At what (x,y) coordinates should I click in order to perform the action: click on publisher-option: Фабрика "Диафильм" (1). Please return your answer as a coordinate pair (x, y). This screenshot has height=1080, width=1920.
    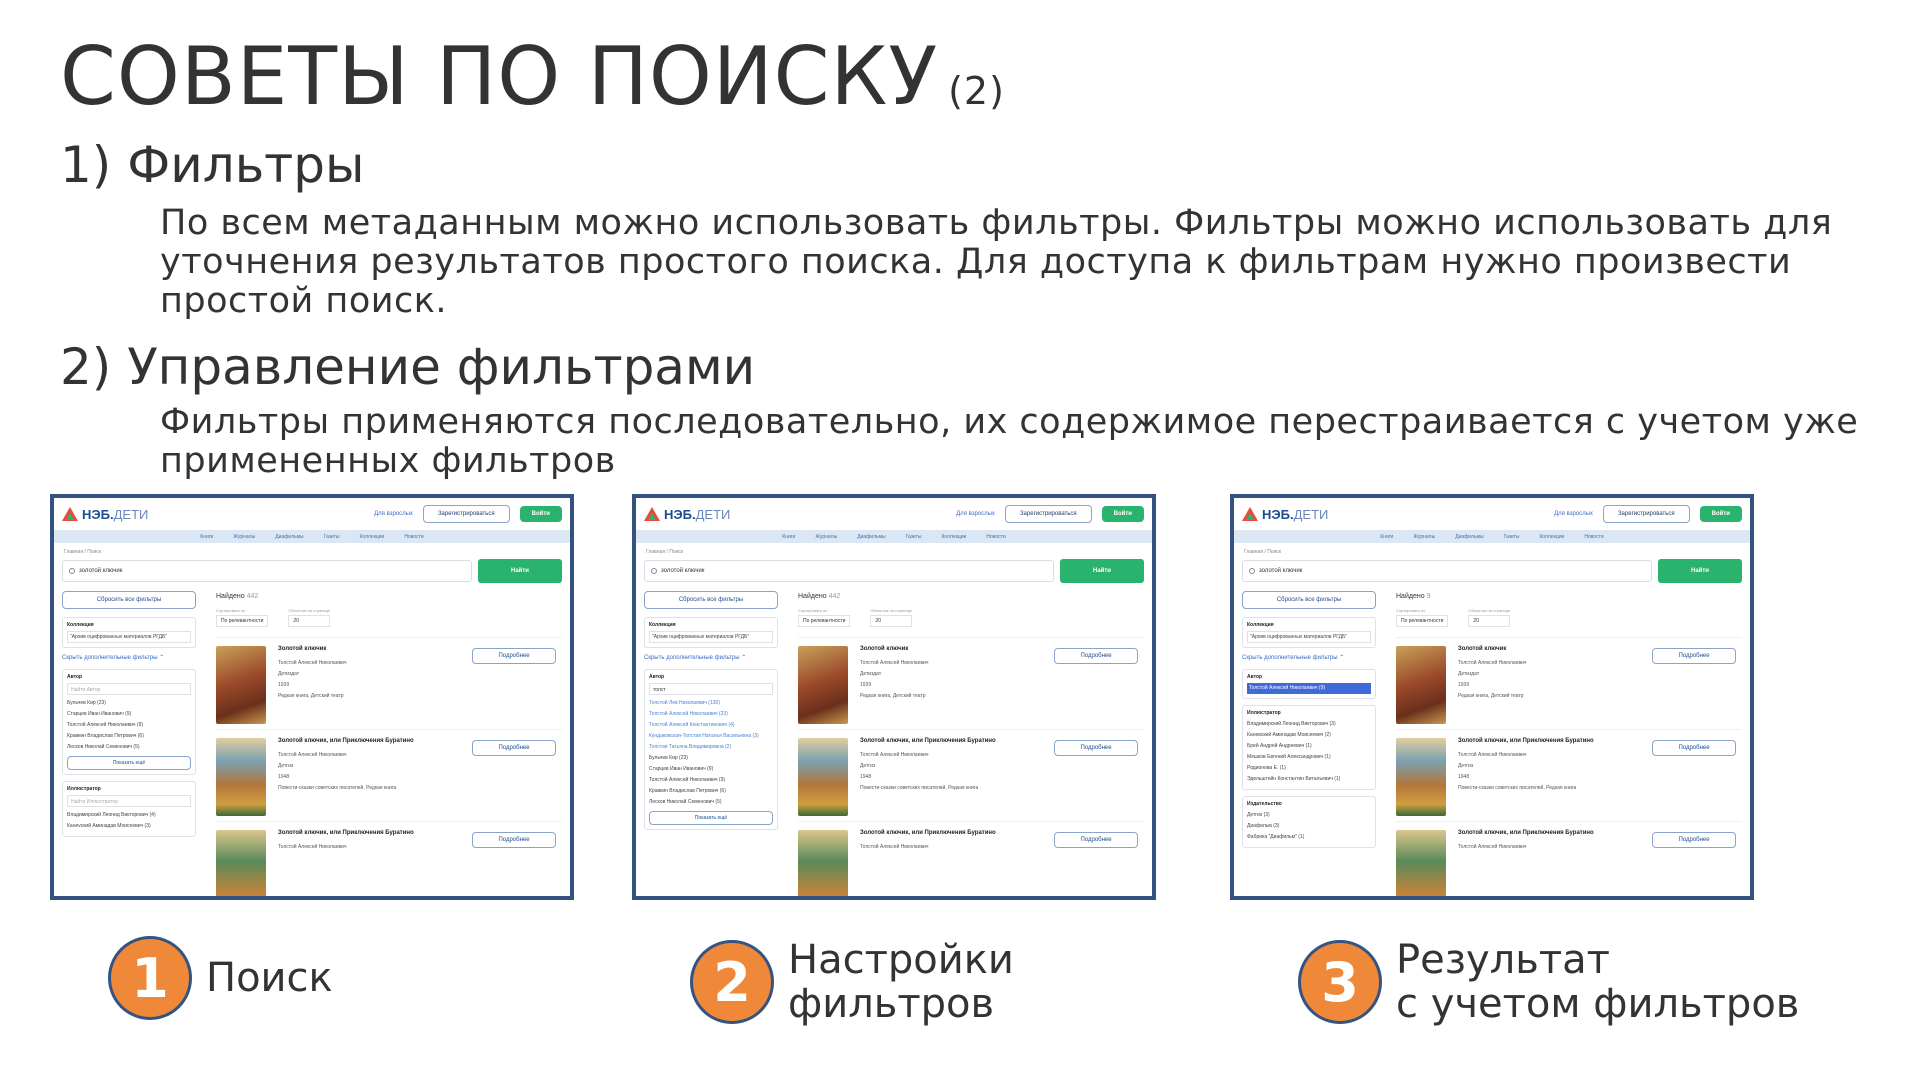
    Looking at the image, I should click on (1309, 837).